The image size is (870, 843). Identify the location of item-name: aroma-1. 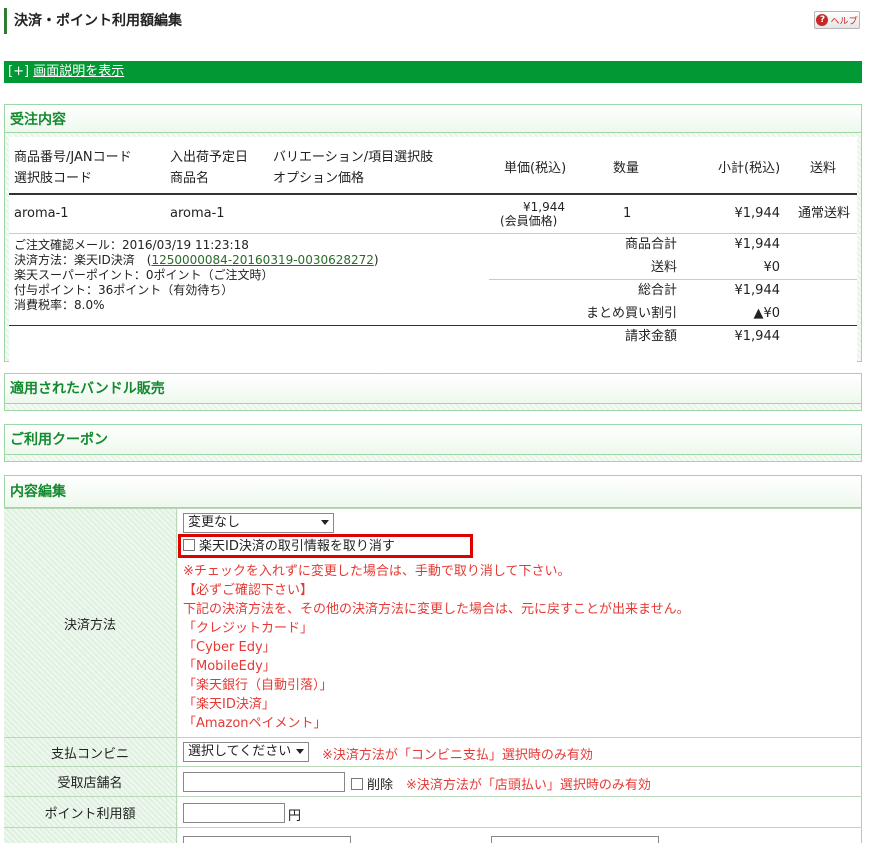
(197, 213).